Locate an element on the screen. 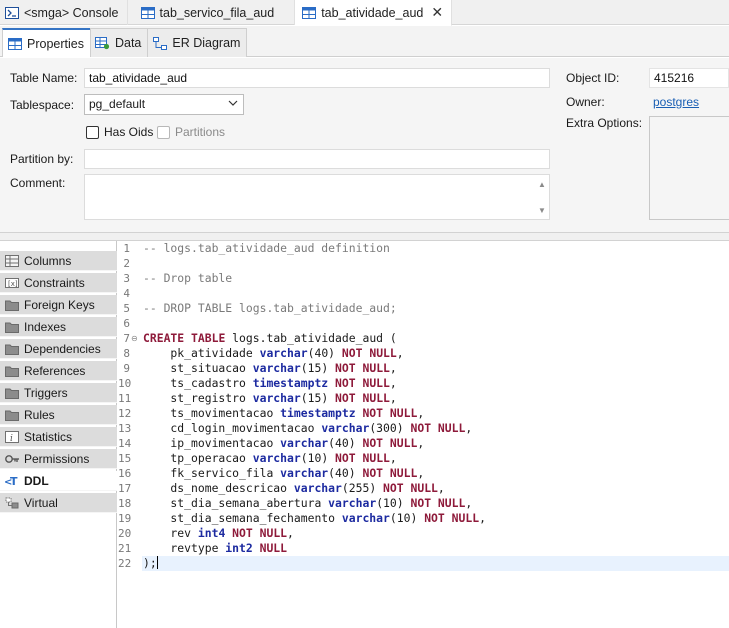 The width and height of the screenshot is (729, 628). owner-label: Owner: is located at coordinates (585, 102).